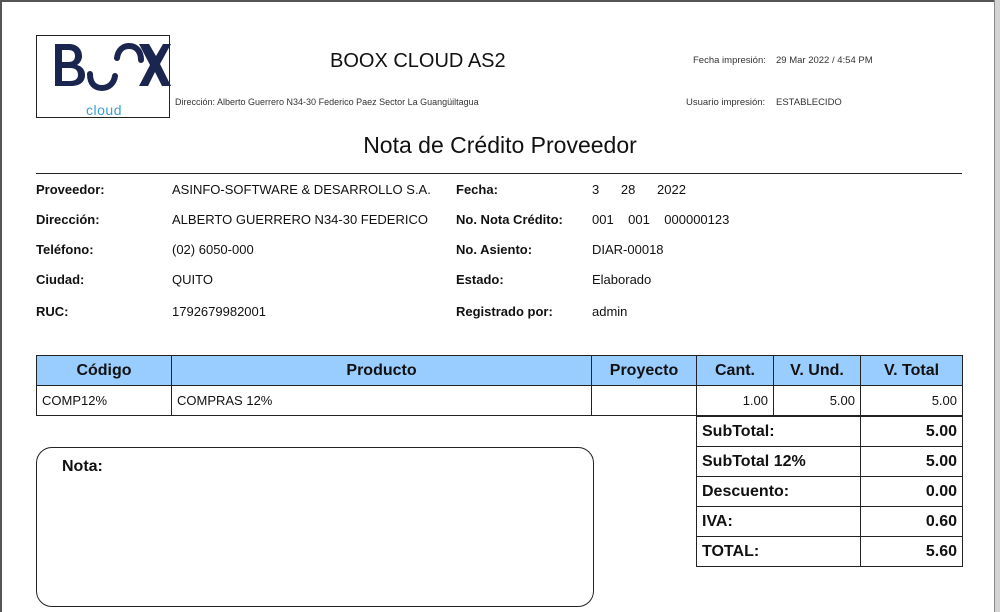 This screenshot has height=612, width=1000. I want to click on totals-row-subtotal-12: SubTotal 12% 5.00, so click(829, 461).